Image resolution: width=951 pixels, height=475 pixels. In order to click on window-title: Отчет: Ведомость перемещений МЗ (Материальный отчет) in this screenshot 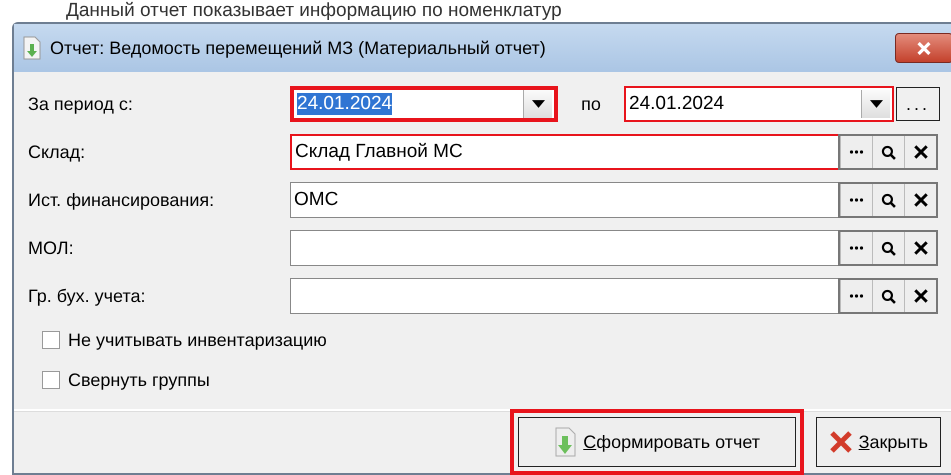, I will do `click(298, 48)`.